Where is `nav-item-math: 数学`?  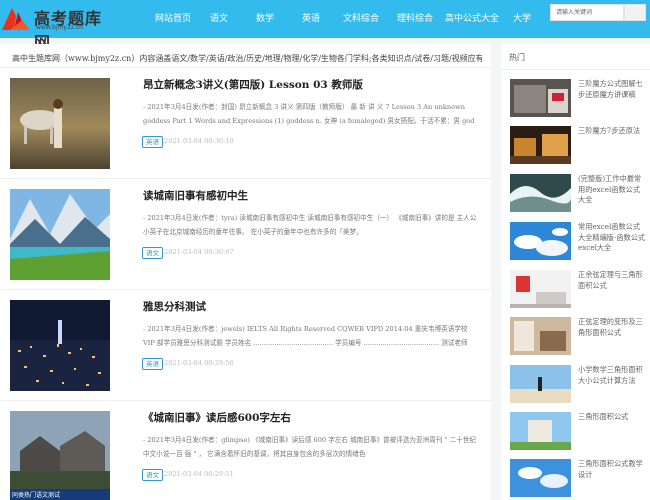 nav-item-math: 数学 is located at coordinates (265, 19).